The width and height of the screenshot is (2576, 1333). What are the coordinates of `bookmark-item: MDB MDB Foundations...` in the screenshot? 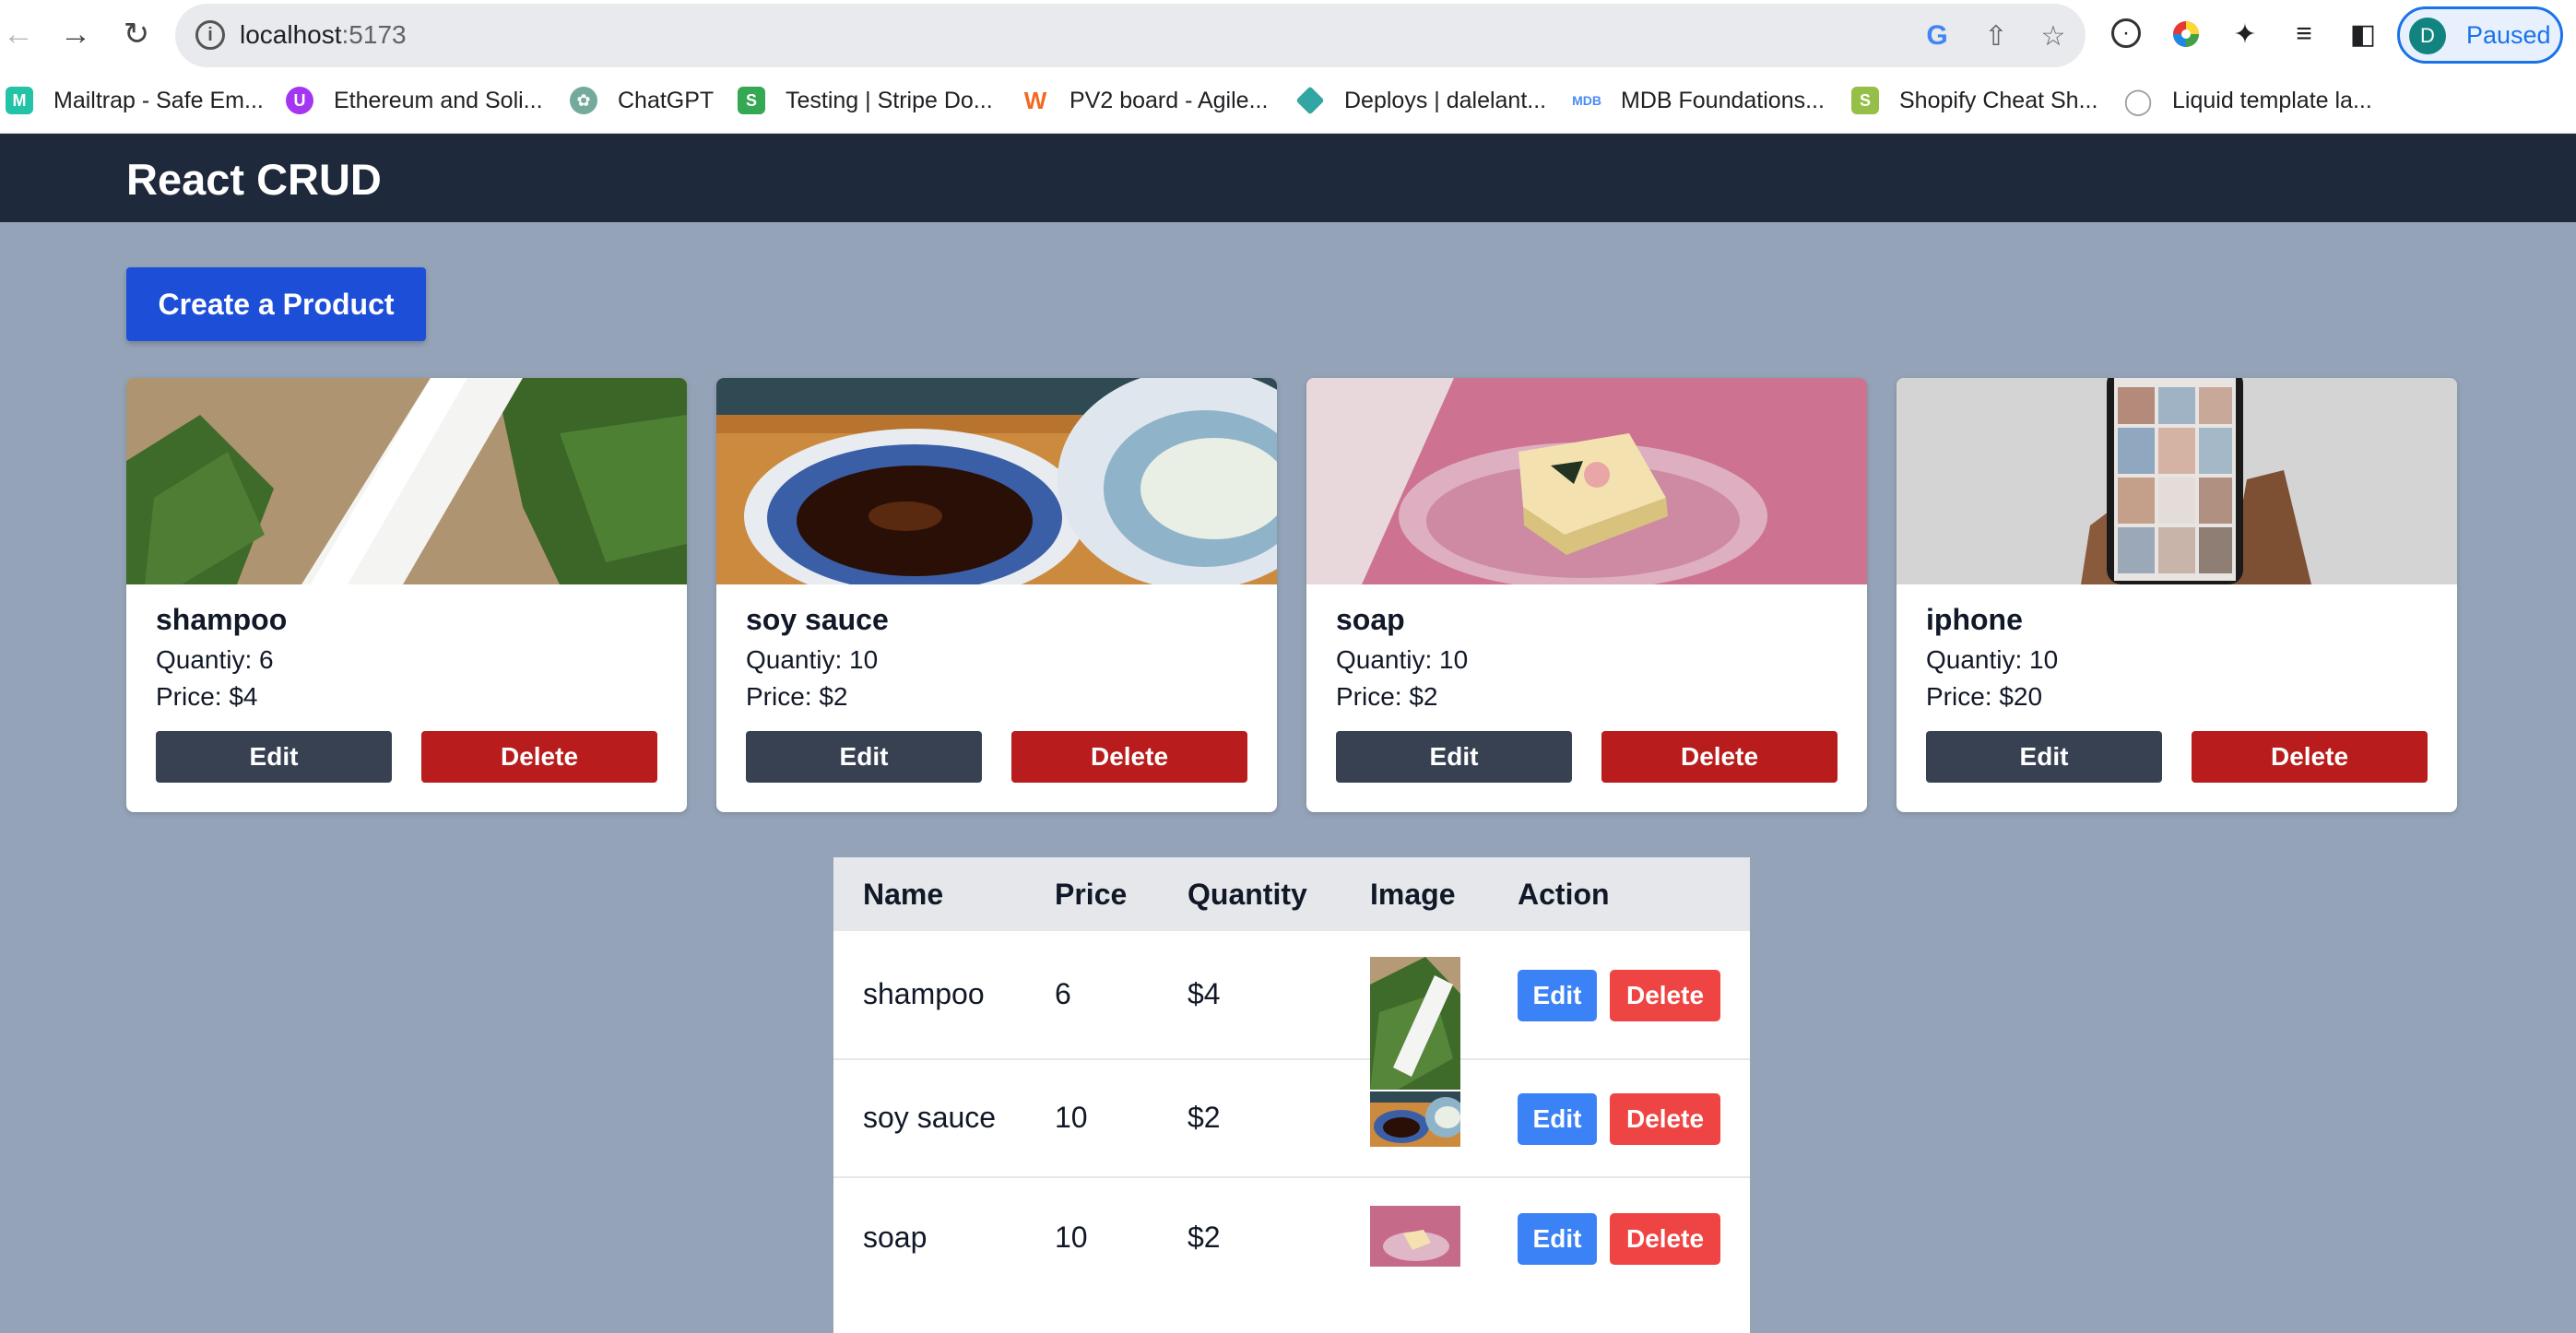 It's located at (1698, 100).